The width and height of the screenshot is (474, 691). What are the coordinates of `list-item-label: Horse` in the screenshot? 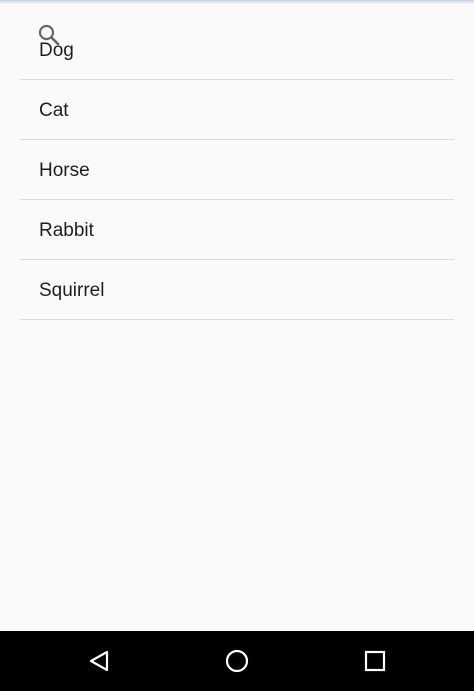 It's located at (64, 170).